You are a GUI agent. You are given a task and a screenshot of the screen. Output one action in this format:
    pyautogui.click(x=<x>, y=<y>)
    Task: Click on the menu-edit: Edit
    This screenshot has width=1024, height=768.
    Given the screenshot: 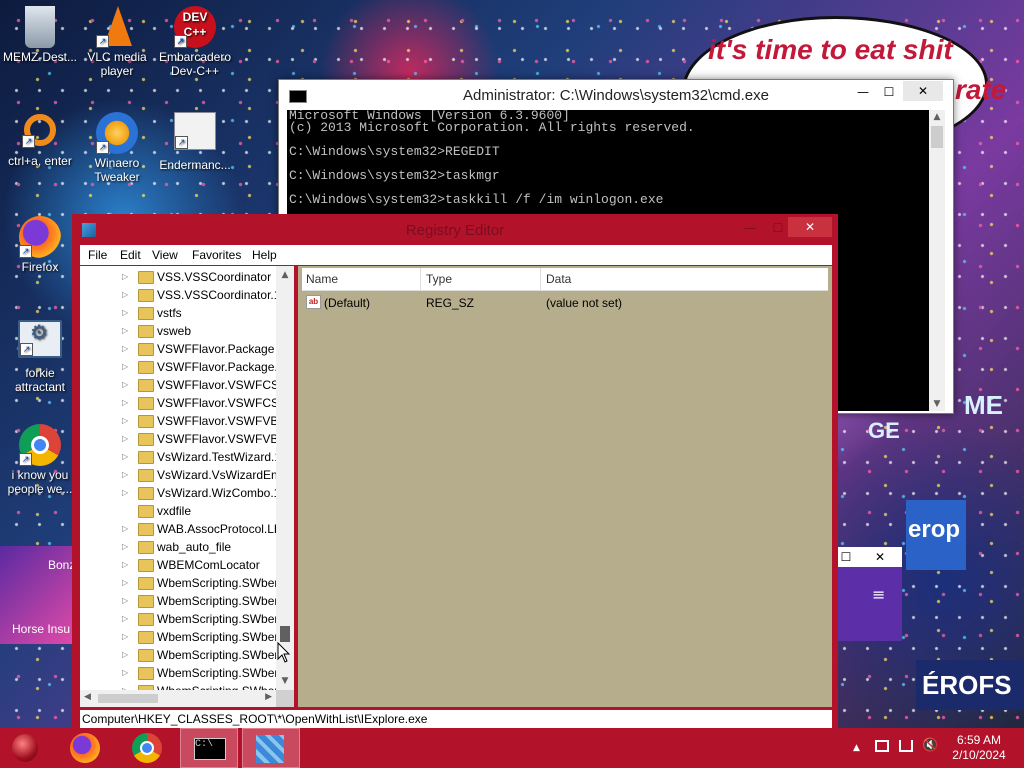 What is the action you would take?
    pyautogui.click(x=130, y=255)
    